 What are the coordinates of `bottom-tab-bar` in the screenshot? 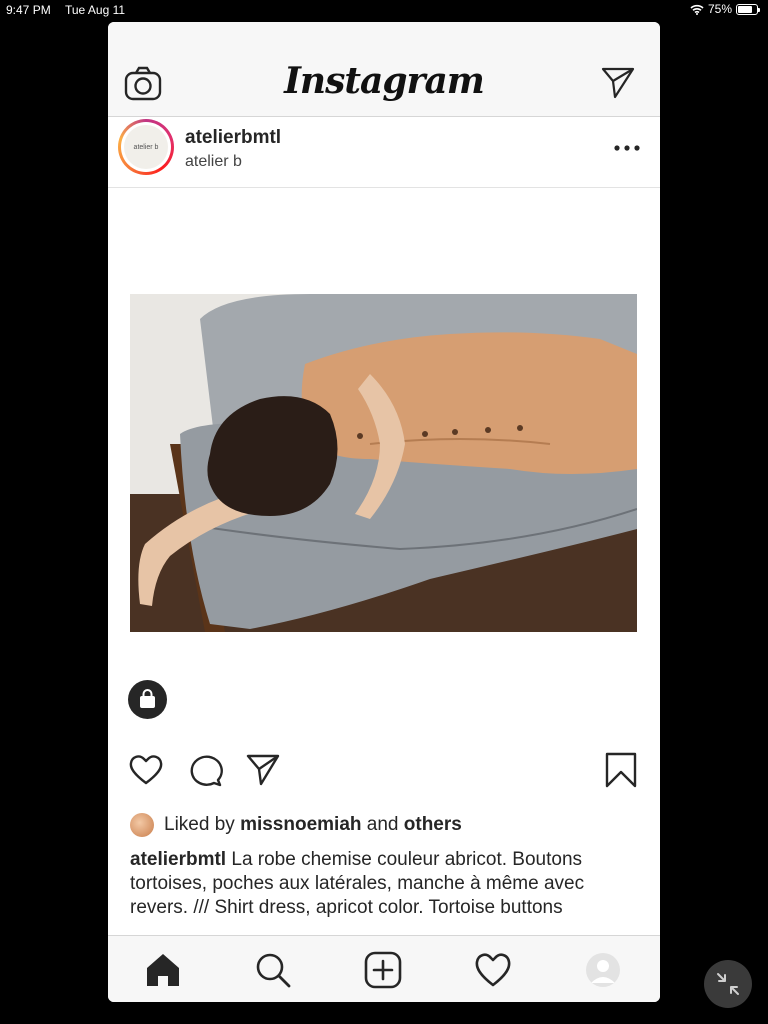 It's located at (384, 968).